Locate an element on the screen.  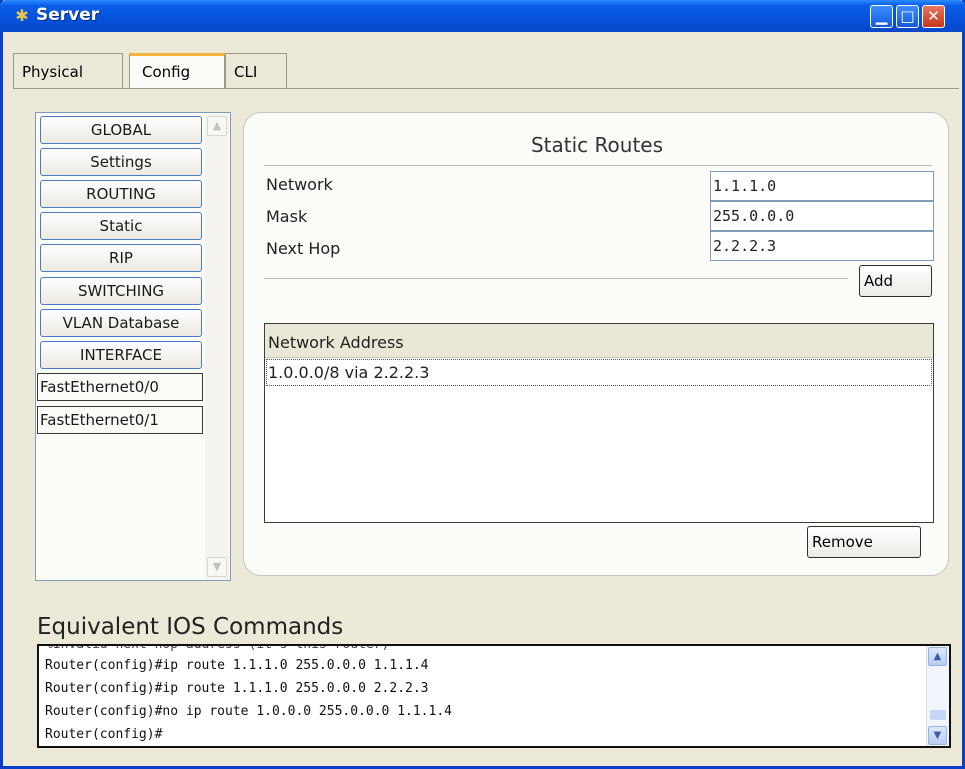
network-input: 1.1.1.0 is located at coordinates (822, 186).